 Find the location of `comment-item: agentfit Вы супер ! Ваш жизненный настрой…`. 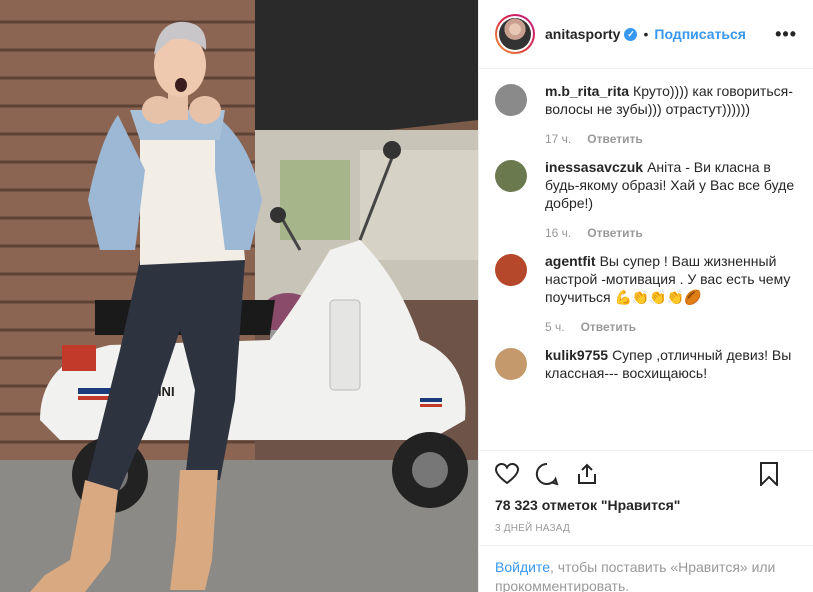

comment-item: agentfit Вы супер ! Ваш жизненный настрой… is located at coordinates (646, 293).